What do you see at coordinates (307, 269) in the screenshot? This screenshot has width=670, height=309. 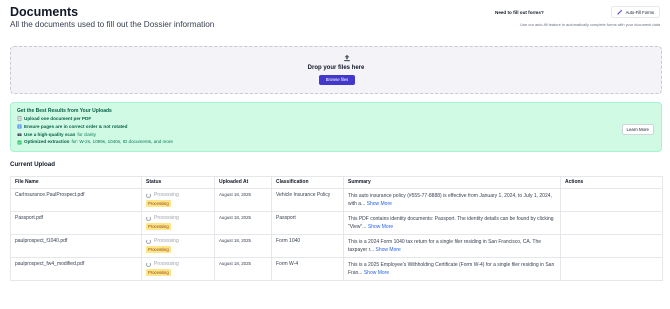 I see `classification: Form W-4` at bounding box center [307, 269].